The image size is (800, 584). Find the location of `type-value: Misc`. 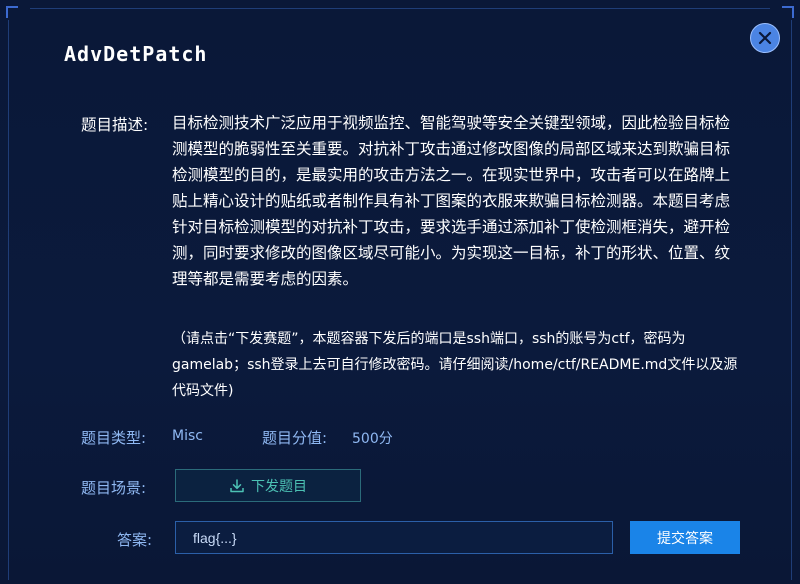

type-value: Misc is located at coordinates (187, 436).